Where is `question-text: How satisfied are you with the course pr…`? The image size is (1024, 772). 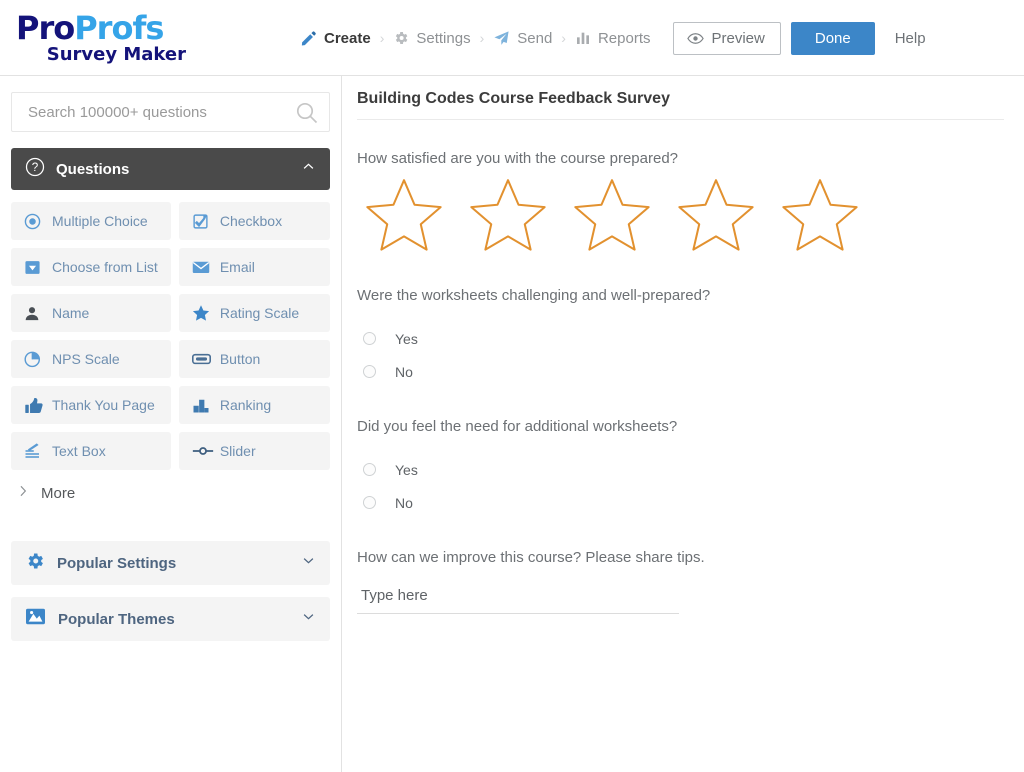
question-text: How satisfied are you with the course pr… is located at coordinates (680, 158).